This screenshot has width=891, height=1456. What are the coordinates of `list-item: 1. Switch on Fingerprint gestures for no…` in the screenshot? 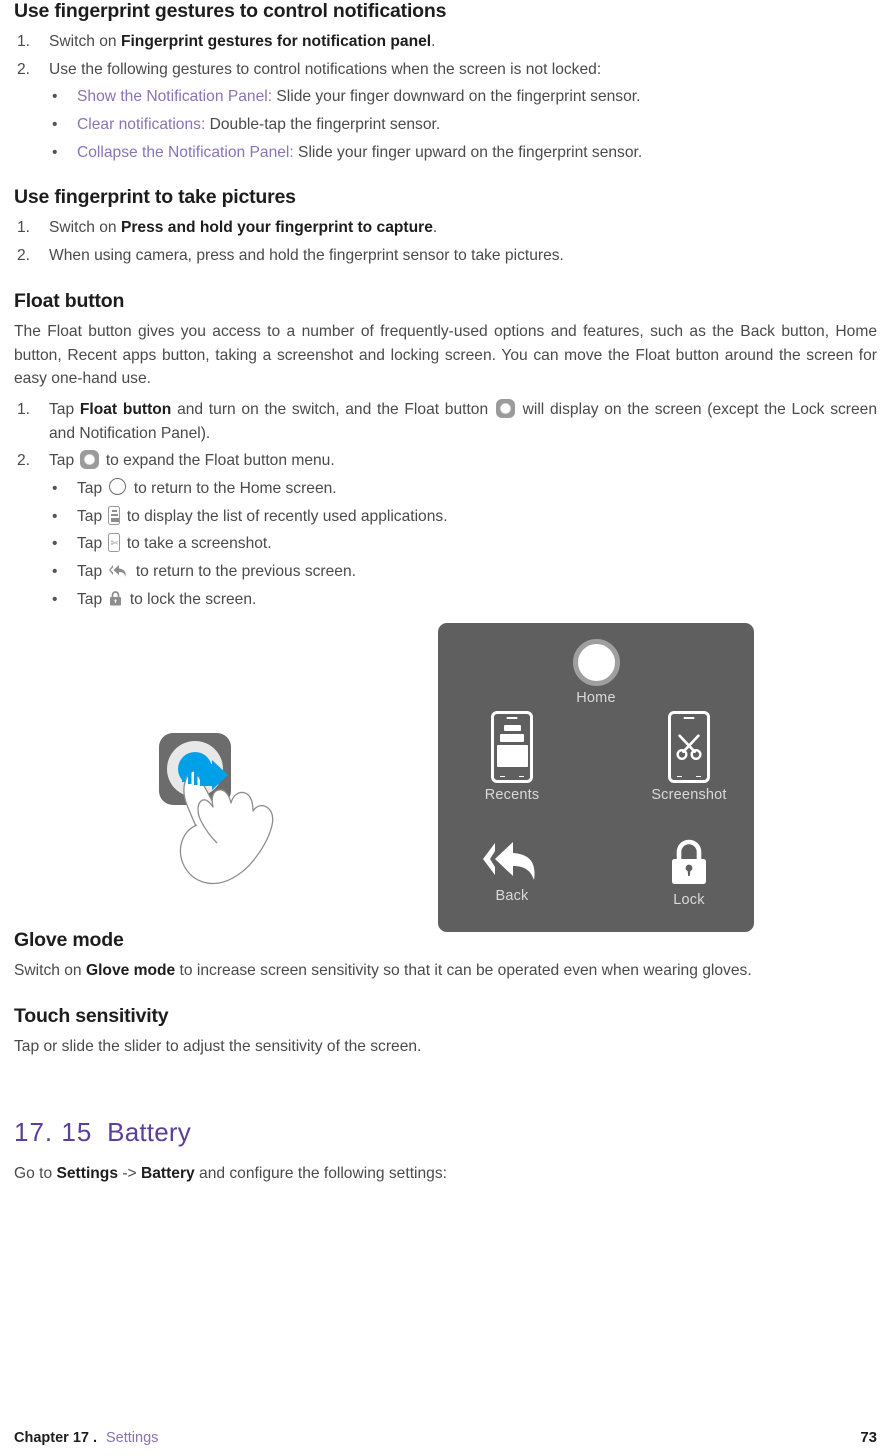 It's located at (445, 42).